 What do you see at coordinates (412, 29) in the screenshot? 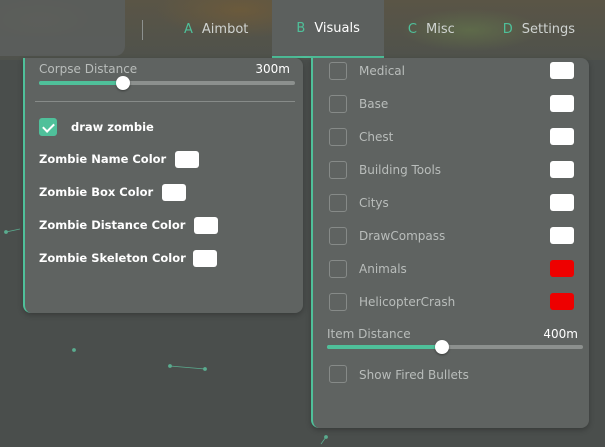
I see `tab-letter: C` at bounding box center [412, 29].